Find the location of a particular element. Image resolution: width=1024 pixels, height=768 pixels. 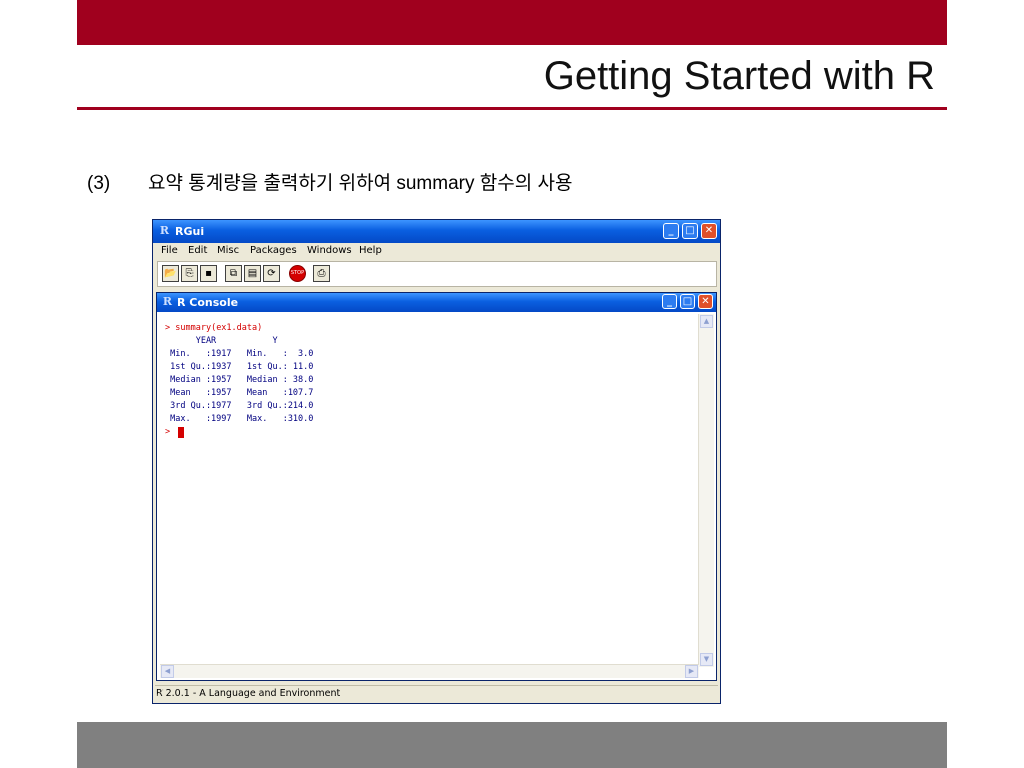

slide-title: Getting Started with R is located at coordinates (739, 76).